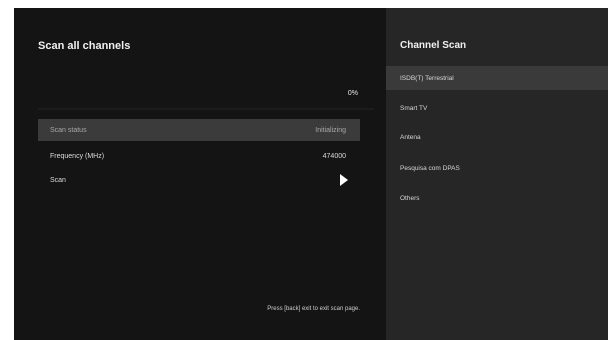  Describe the element at coordinates (410, 137) in the screenshot. I see `menu-item-label: Antena` at that location.